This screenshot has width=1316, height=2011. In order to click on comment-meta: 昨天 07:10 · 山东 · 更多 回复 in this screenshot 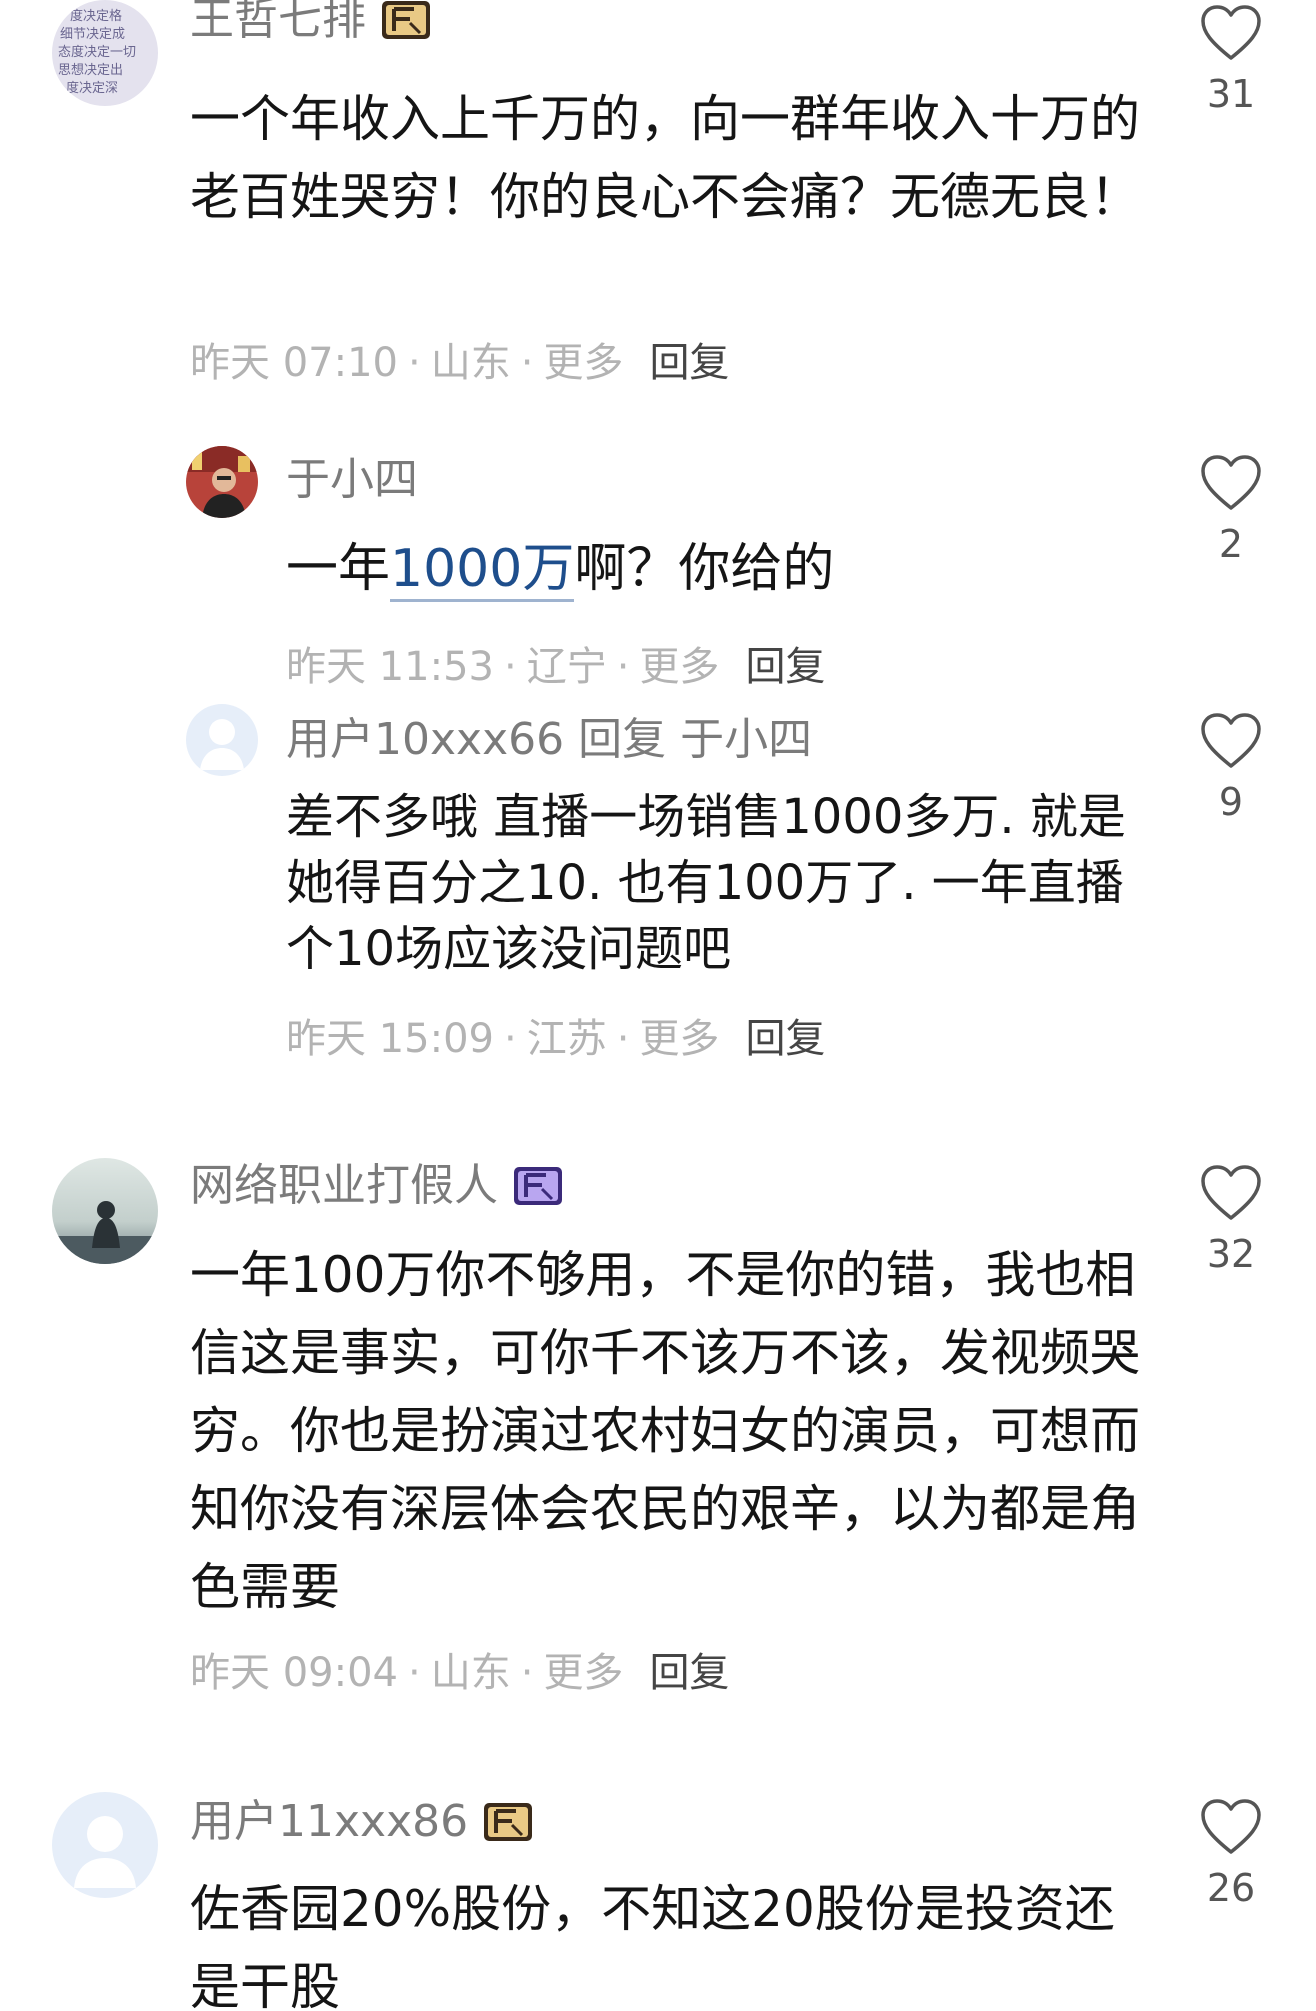, I will do `click(459, 363)`.